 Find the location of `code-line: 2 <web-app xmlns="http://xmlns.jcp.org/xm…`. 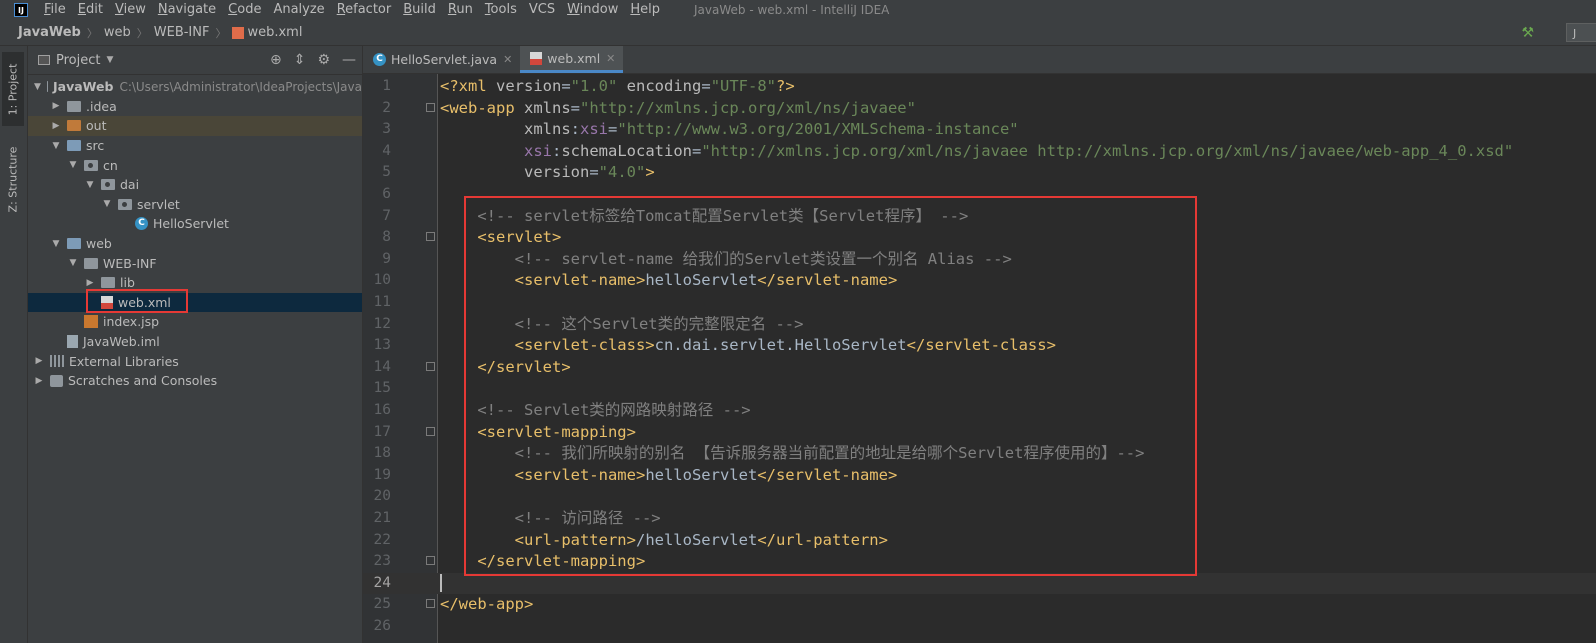

code-line: 2 <web-app xmlns="http://xmlns.jcp.org/xm… is located at coordinates (979, 109).